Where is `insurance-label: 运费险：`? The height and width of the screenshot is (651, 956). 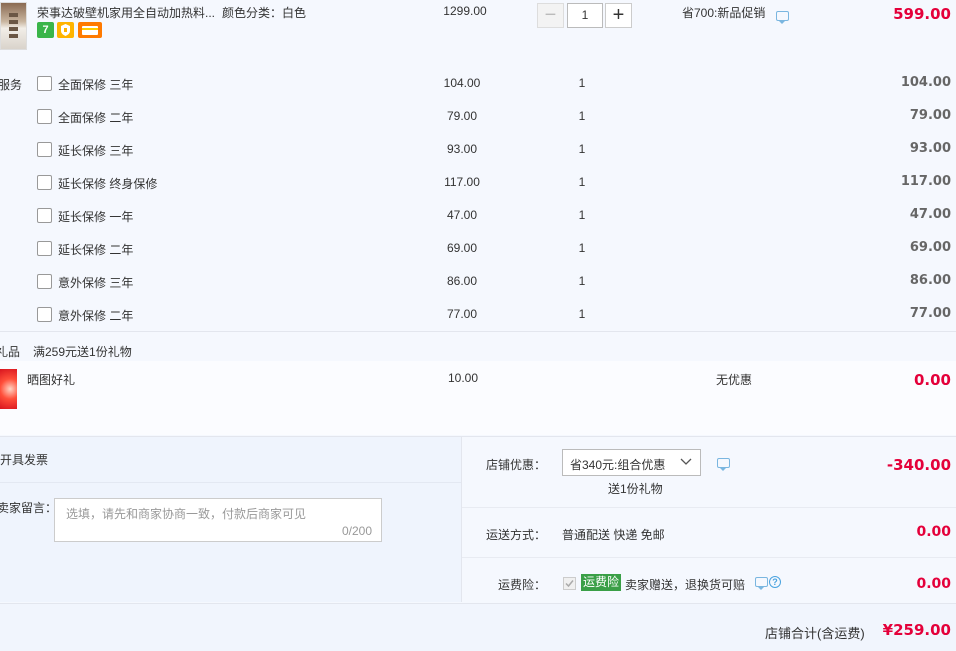
insurance-label: 运费险： is located at coordinates (521, 585).